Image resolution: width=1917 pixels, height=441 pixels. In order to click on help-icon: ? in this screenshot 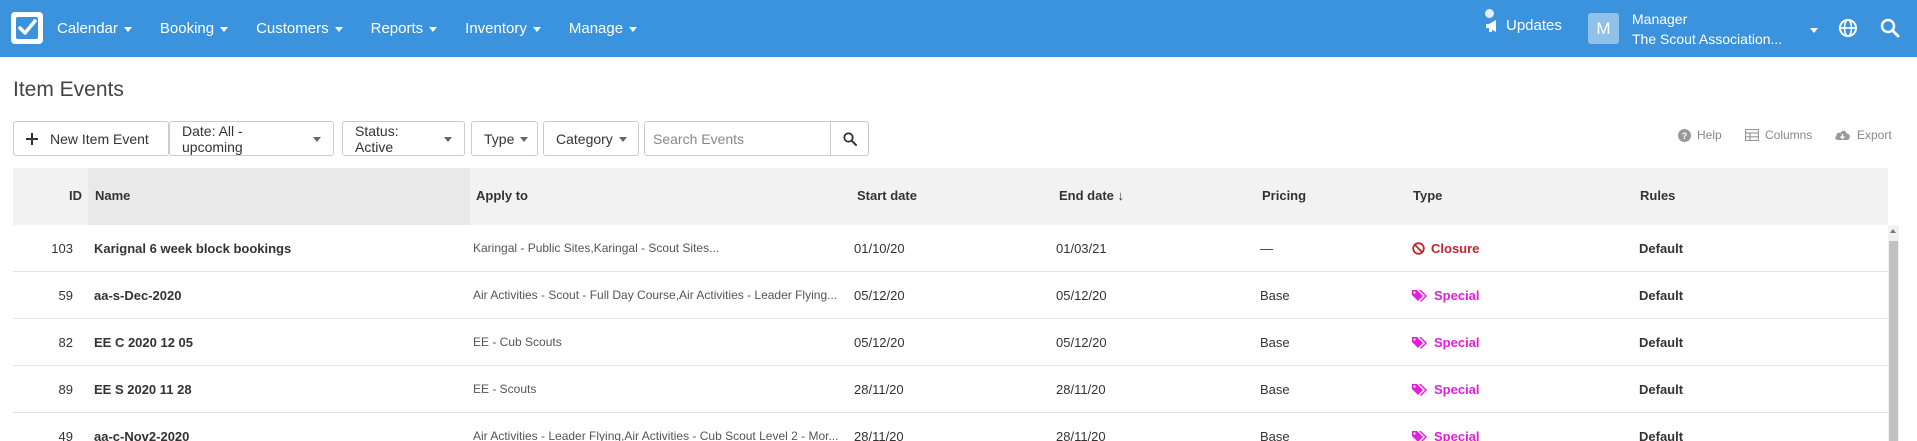, I will do `click(1684, 135)`.